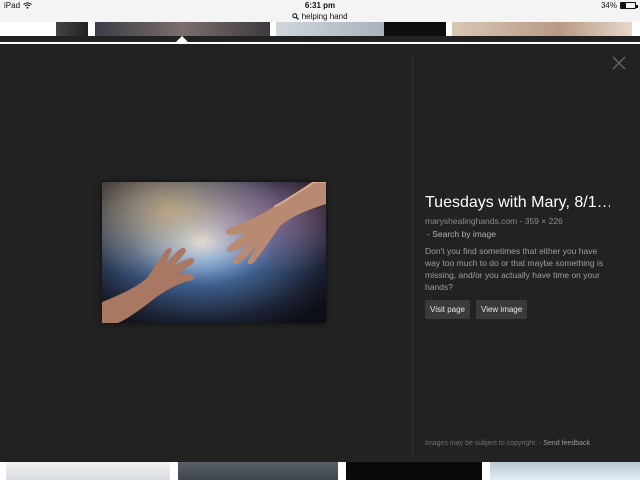 This screenshot has width=640, height=480. Describe the element at coordinates (447, 309) in the screenshot. I see `visit-page-button: Visit page` at that location.